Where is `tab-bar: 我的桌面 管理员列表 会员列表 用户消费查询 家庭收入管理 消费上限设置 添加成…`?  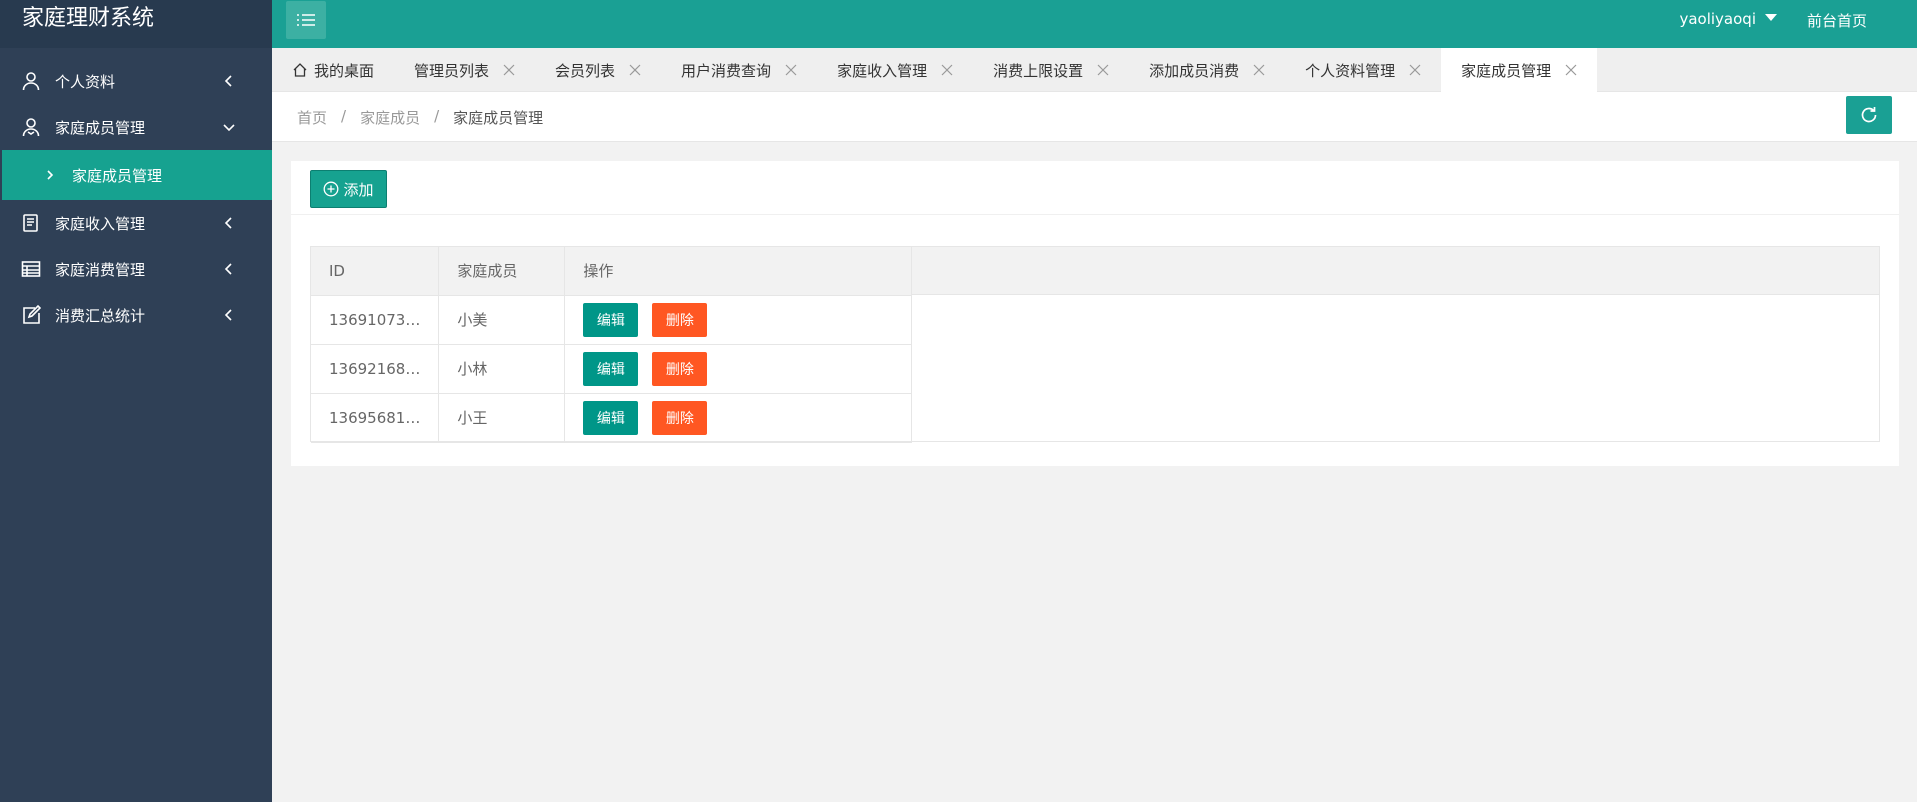 tab-bar: 我的桌面 管理员列表 会员列表 用户消费查询 家庭收入管理 消费上限设置 添加成… is located at coordinates (1094, 70).